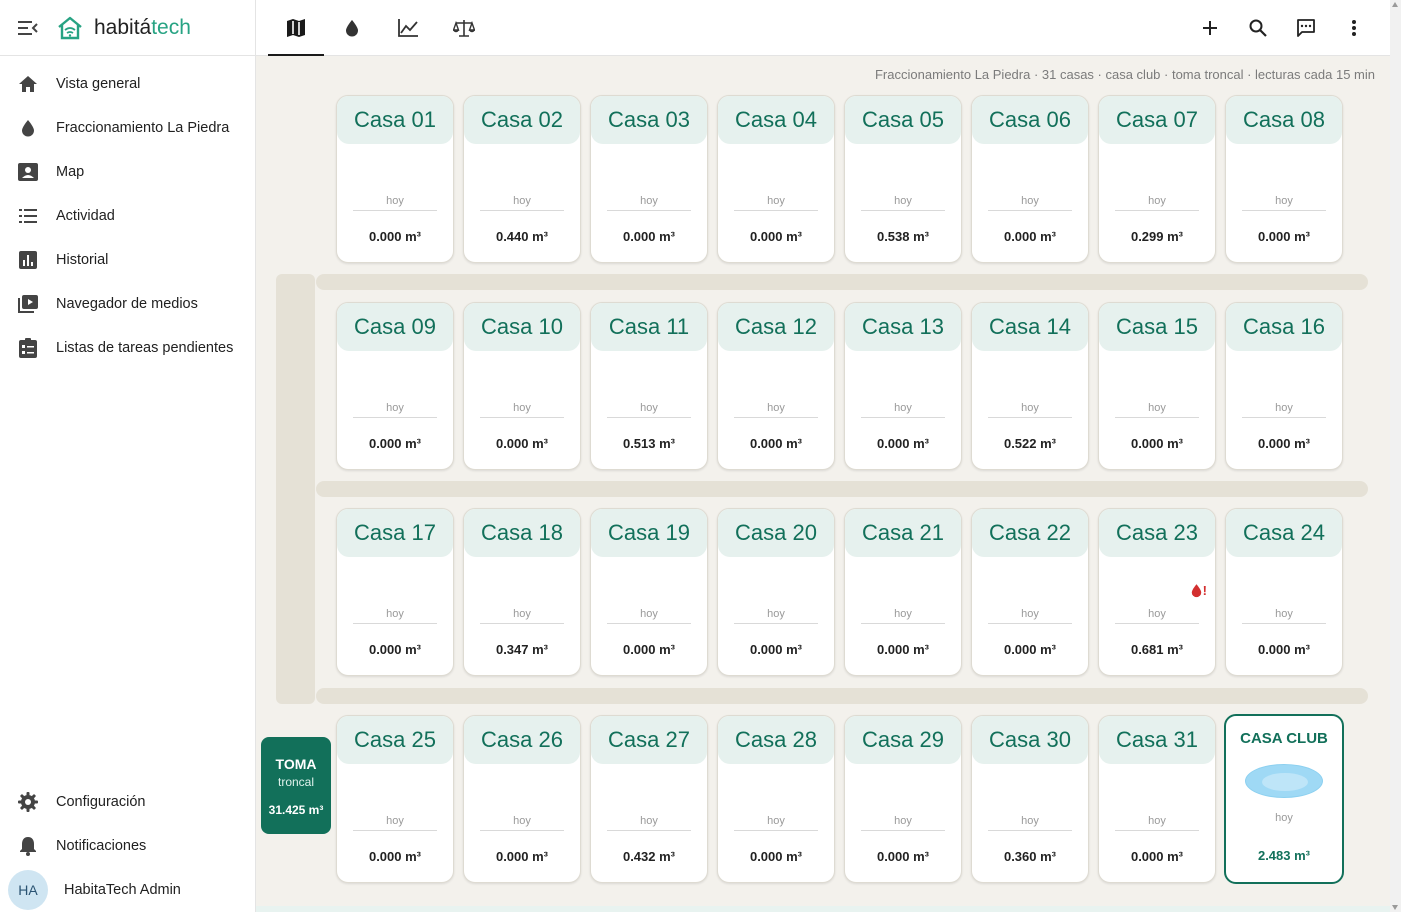  I want to click on house-card: Casa 02 hoy 0.440 m³, so click(522, 179).